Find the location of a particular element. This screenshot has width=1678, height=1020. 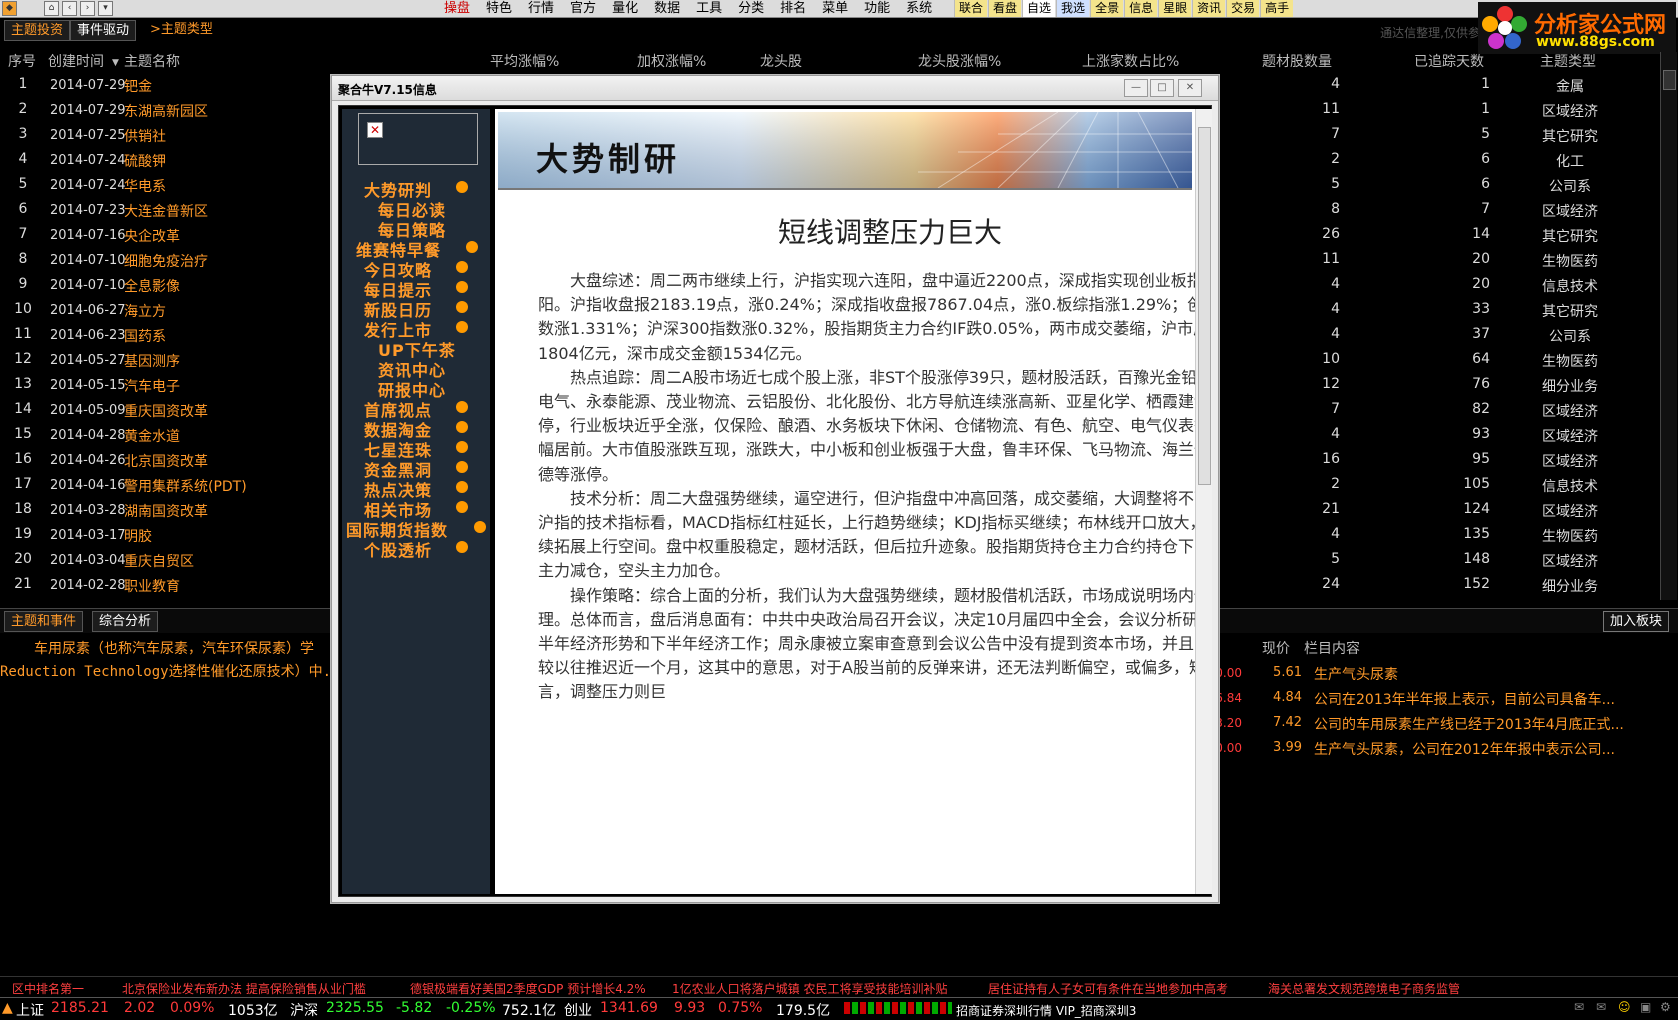

forward-icon: › is located at coordinates (87, 8).